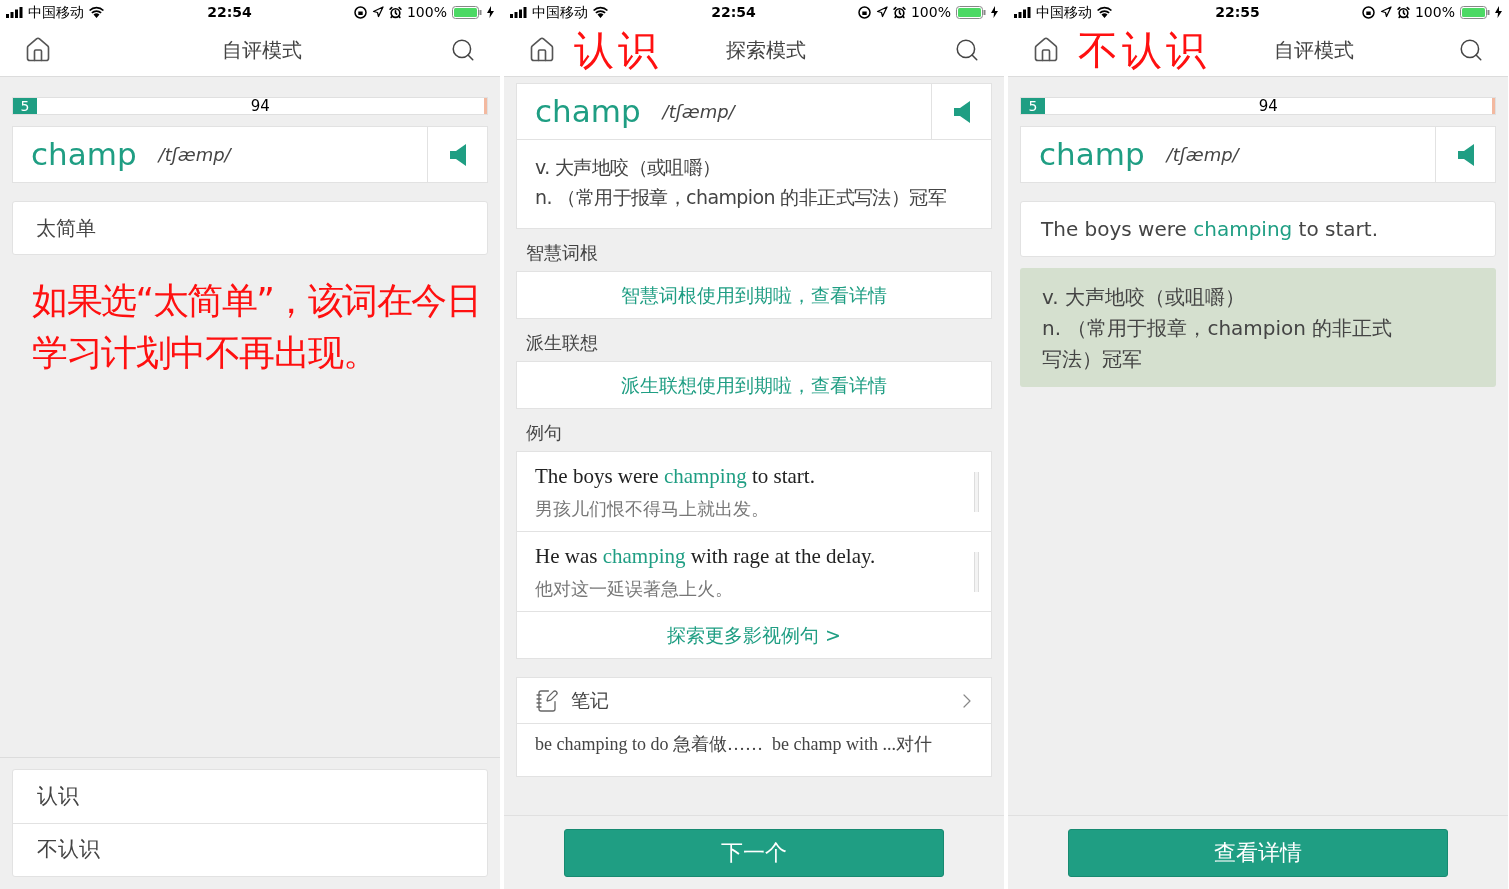 This screenshot has height=889, width=1509. I want to click on note-icon, so click(547, 700).